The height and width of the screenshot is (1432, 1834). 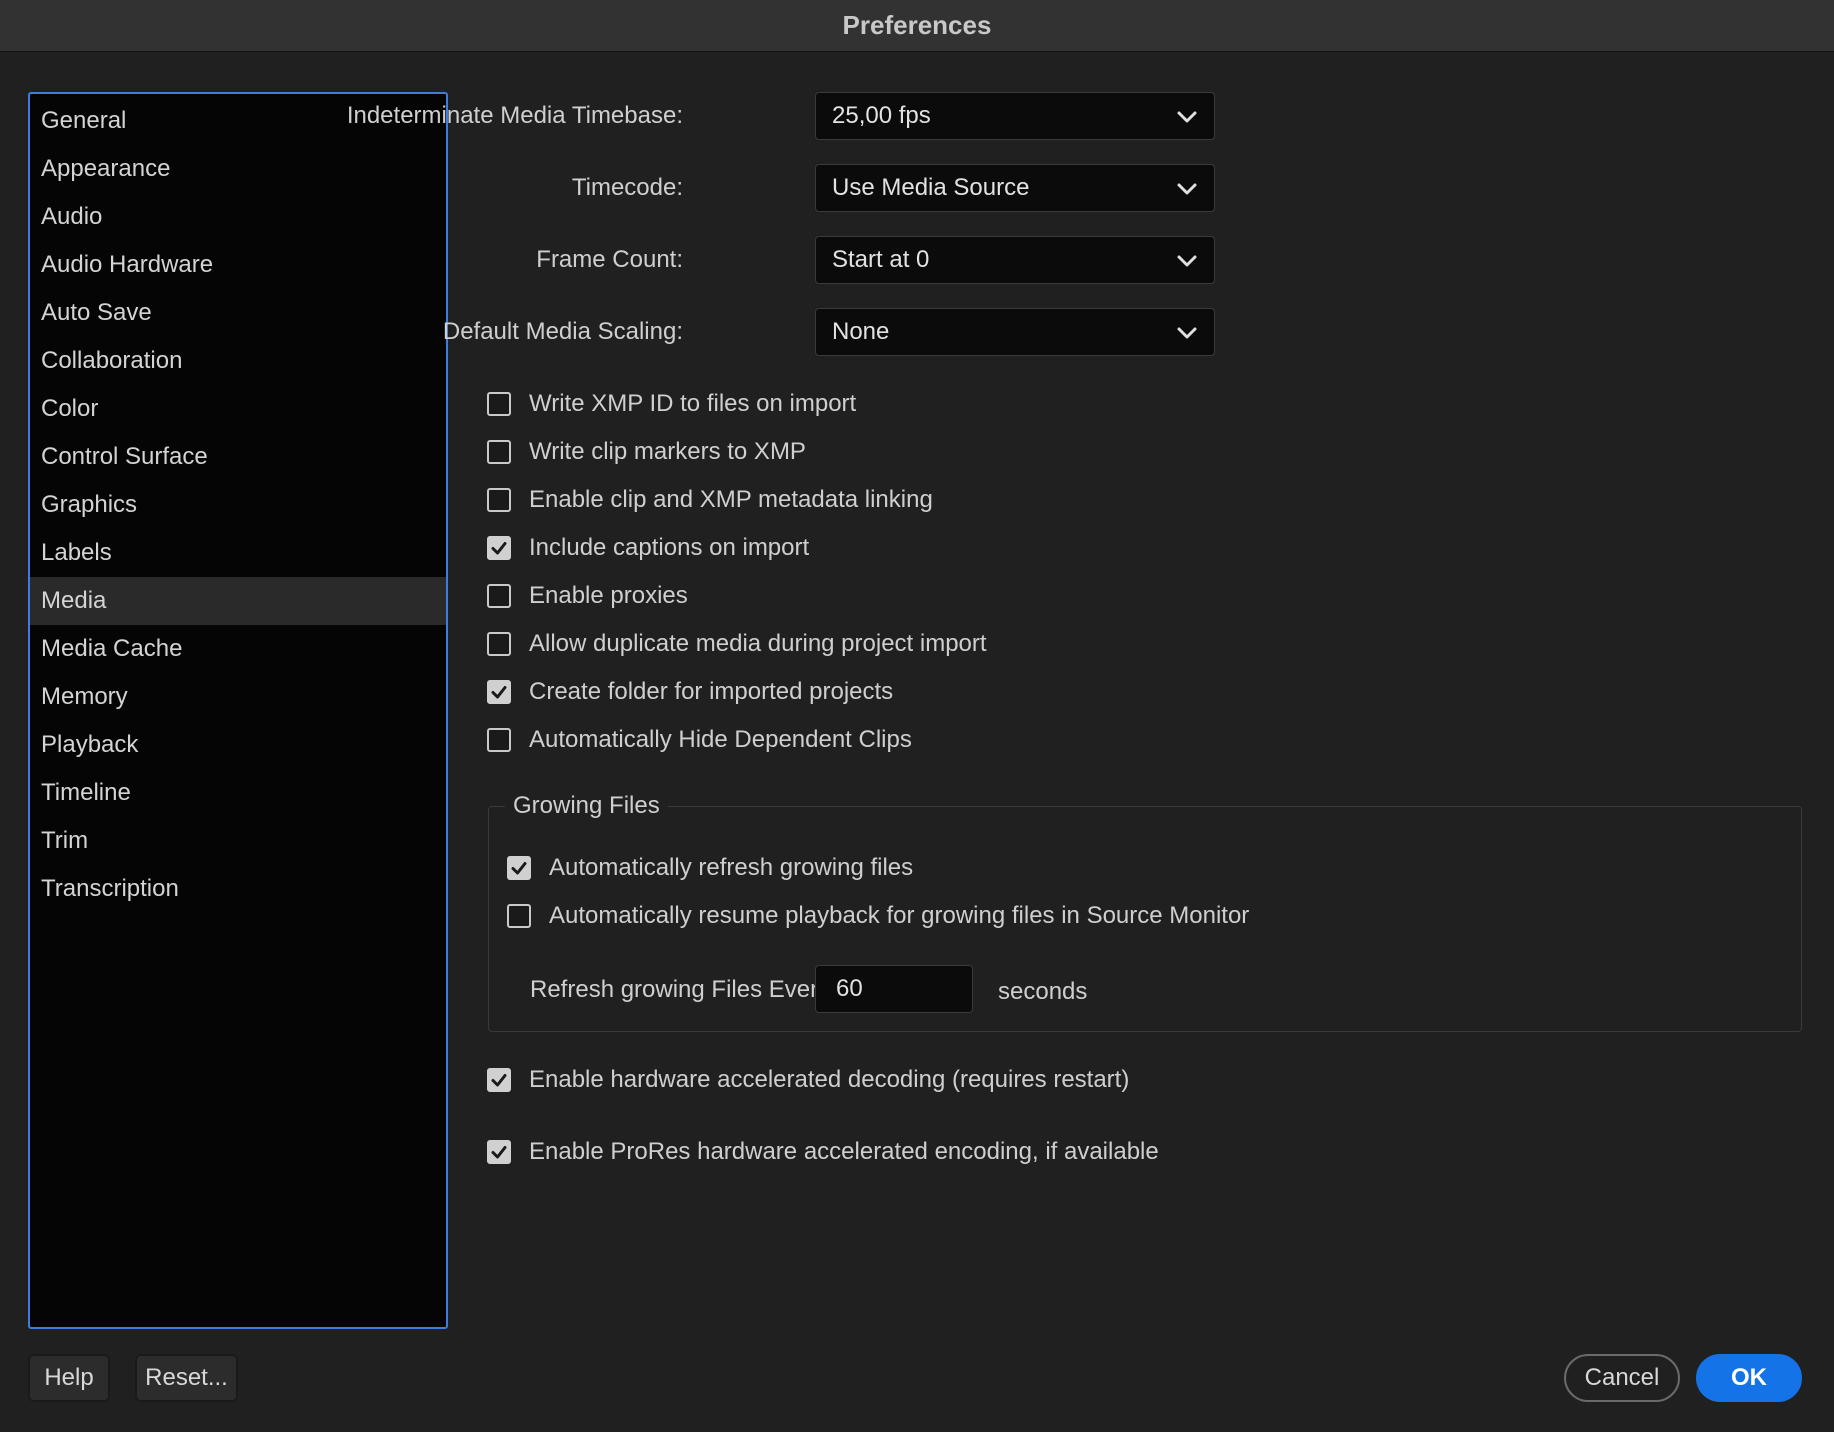 I want to click on scaling-row: Default Media Scaling: None, so click(x=829, y=332).